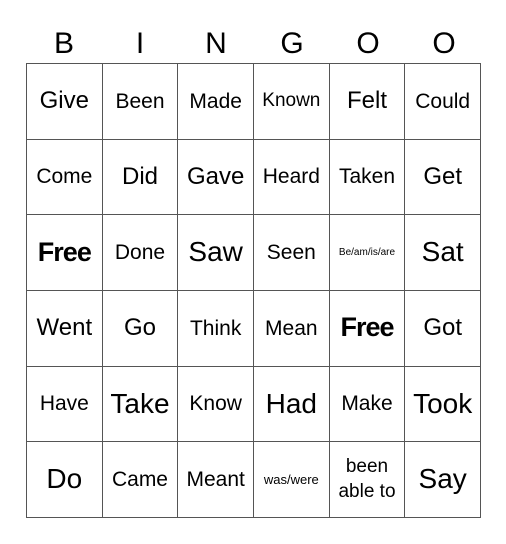  I want to click on bingo-cell: Seen, so click(291, 253).